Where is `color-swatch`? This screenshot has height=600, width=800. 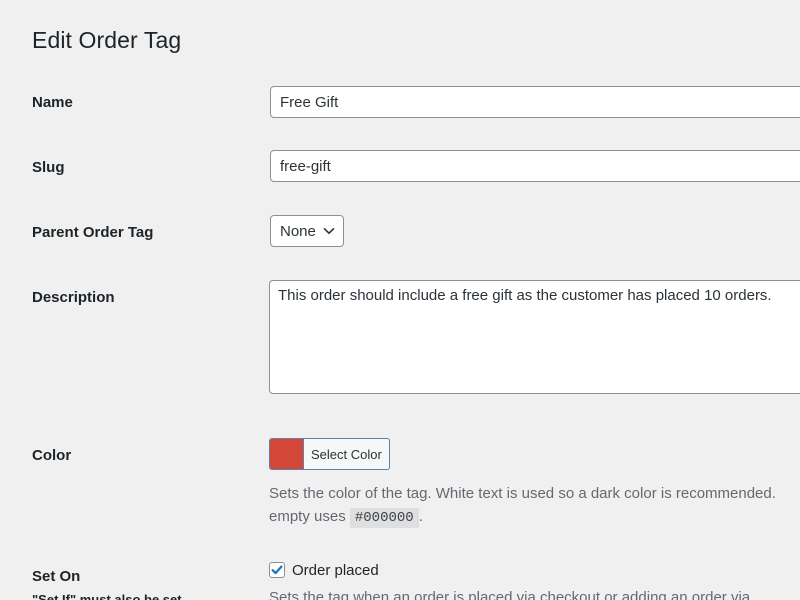
color-swatch is located at coordinates (287, 454).